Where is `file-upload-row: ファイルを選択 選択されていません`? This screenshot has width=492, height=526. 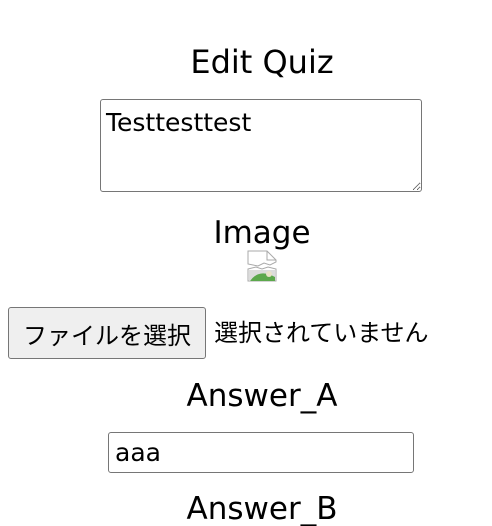
file-upload-row: ファイルを選択 選択されていません is located at coordinates (218, 333).